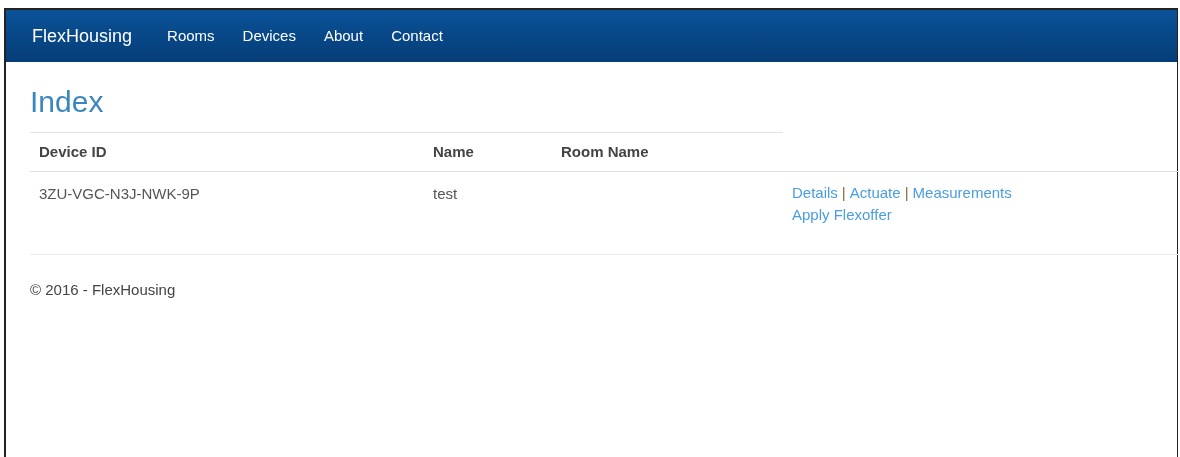 Image resolution: width=1180 pixels, height=457 pixels. I want to click on table-cell: test, so click(445, 193).